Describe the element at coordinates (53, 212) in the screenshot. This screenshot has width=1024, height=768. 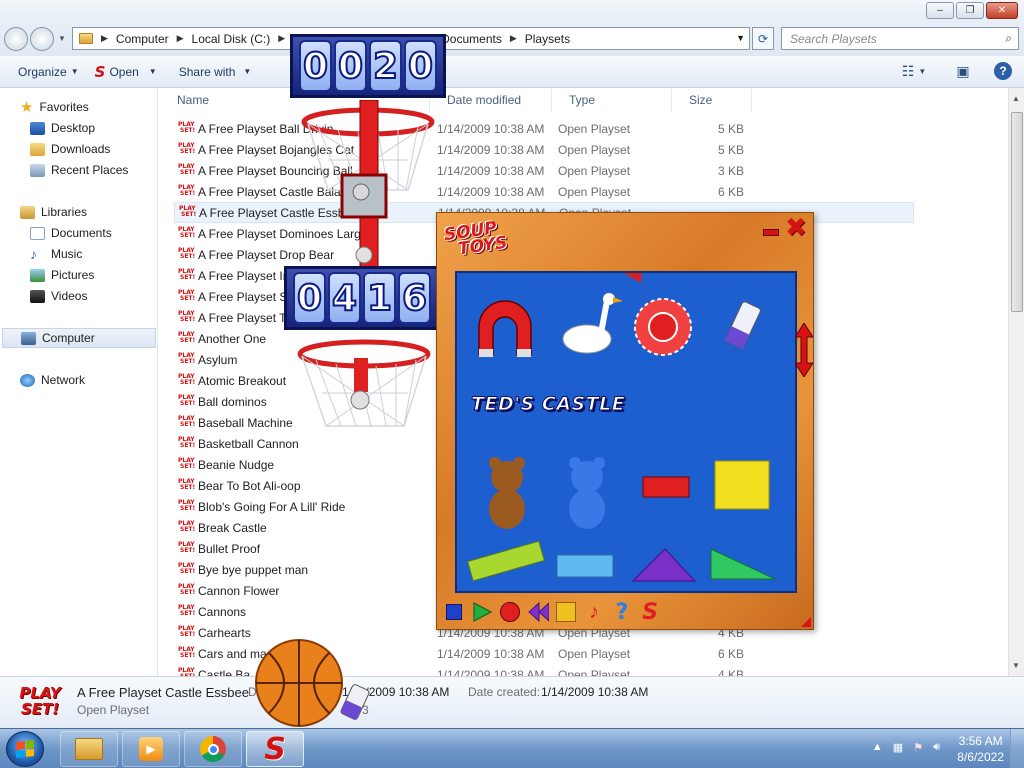
I see `nav-libraries: Libraries` at that location.